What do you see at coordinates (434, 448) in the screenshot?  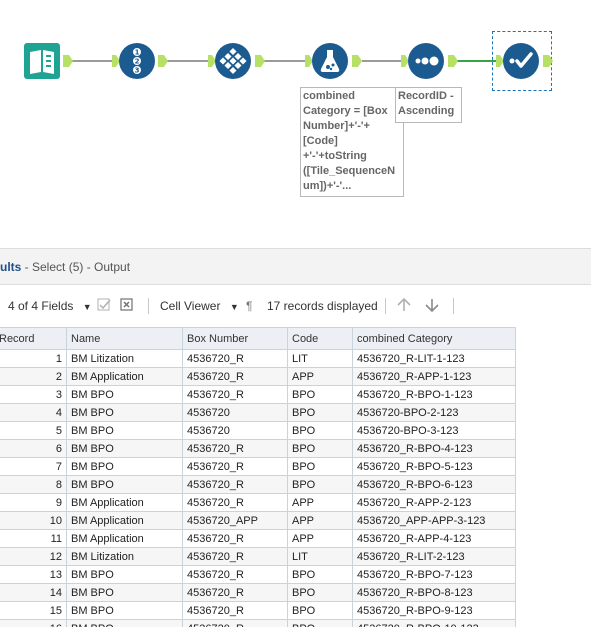 I see `table-cell: 4536720_R-BPO-4-123` at bounding box center [434, 448].